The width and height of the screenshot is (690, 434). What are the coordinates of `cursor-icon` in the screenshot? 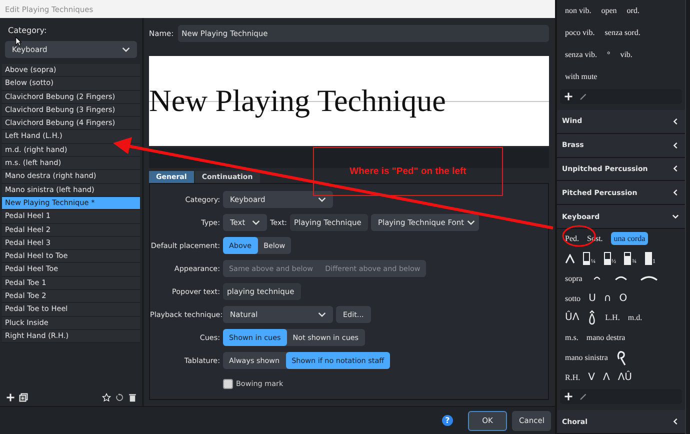 It's located at (18, 41).